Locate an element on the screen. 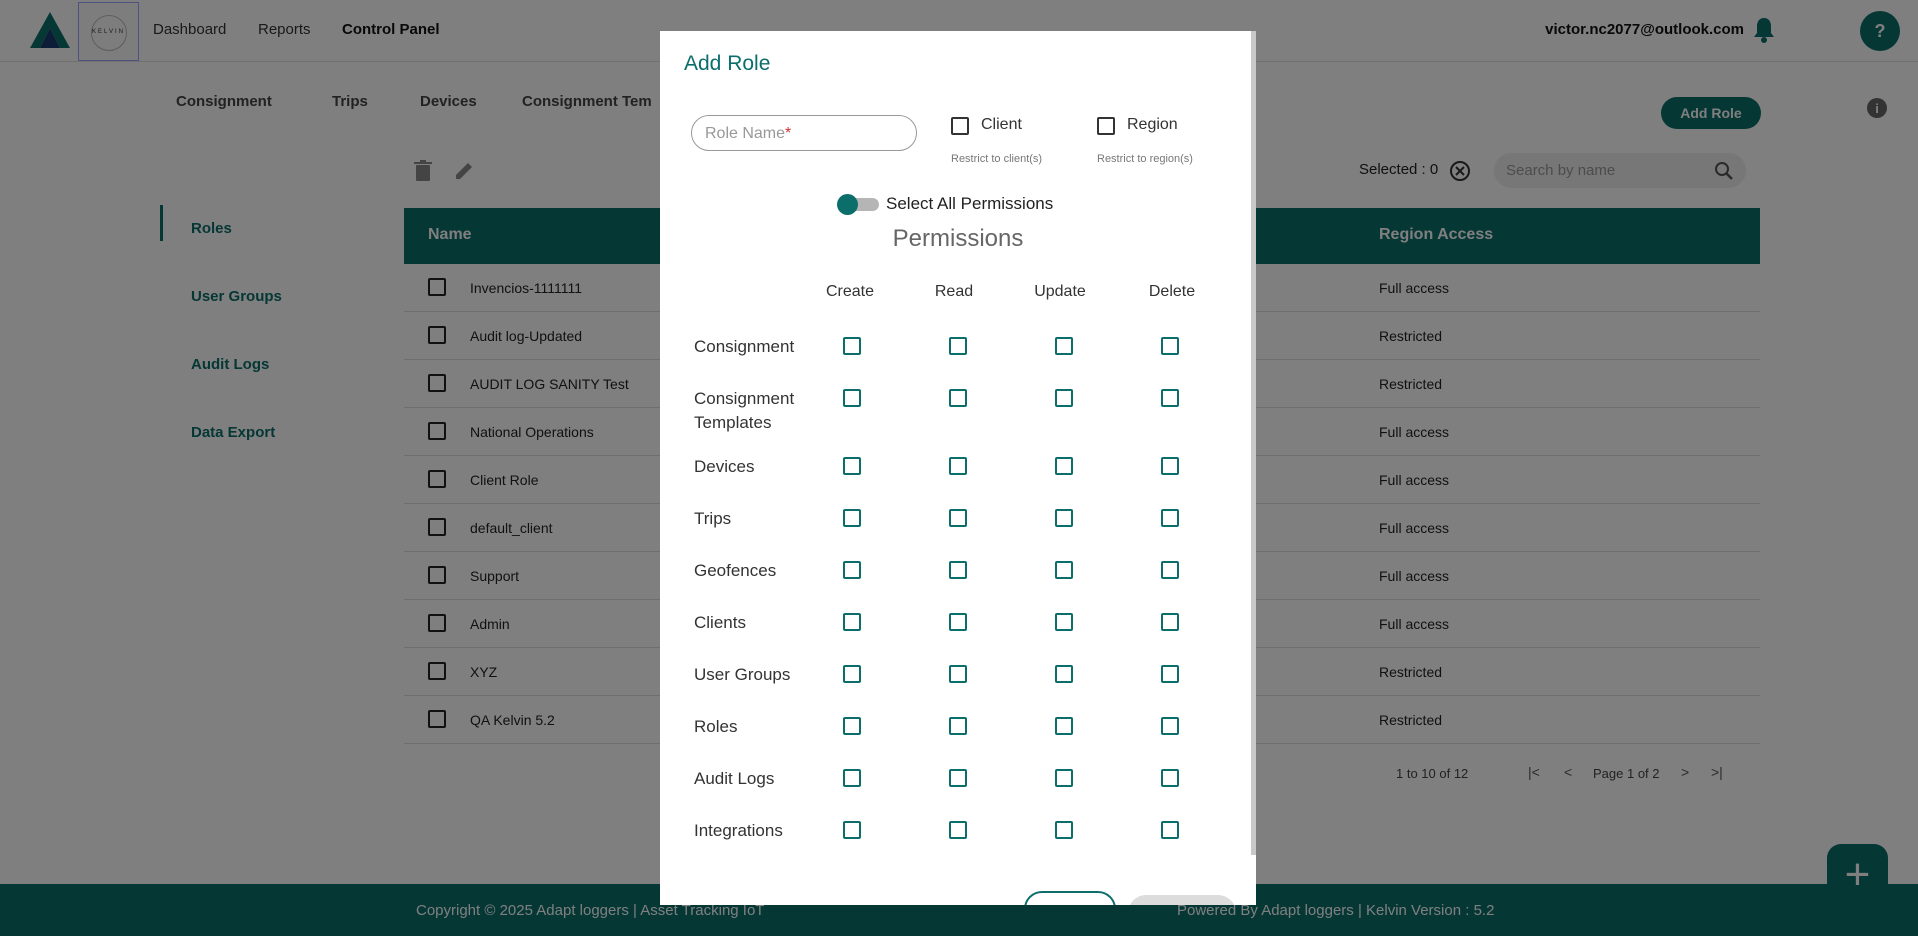  save-button is located at coordinates (1182, 900).